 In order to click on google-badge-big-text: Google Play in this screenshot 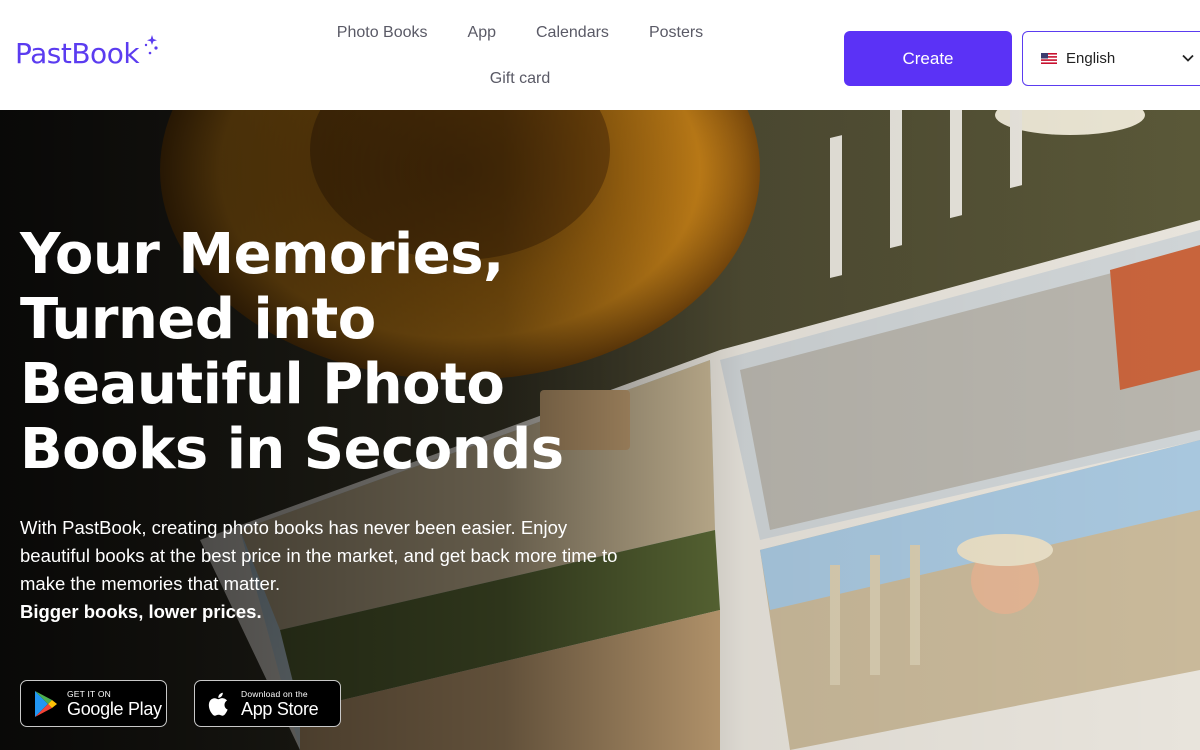, I will do `click(114, 708)`.